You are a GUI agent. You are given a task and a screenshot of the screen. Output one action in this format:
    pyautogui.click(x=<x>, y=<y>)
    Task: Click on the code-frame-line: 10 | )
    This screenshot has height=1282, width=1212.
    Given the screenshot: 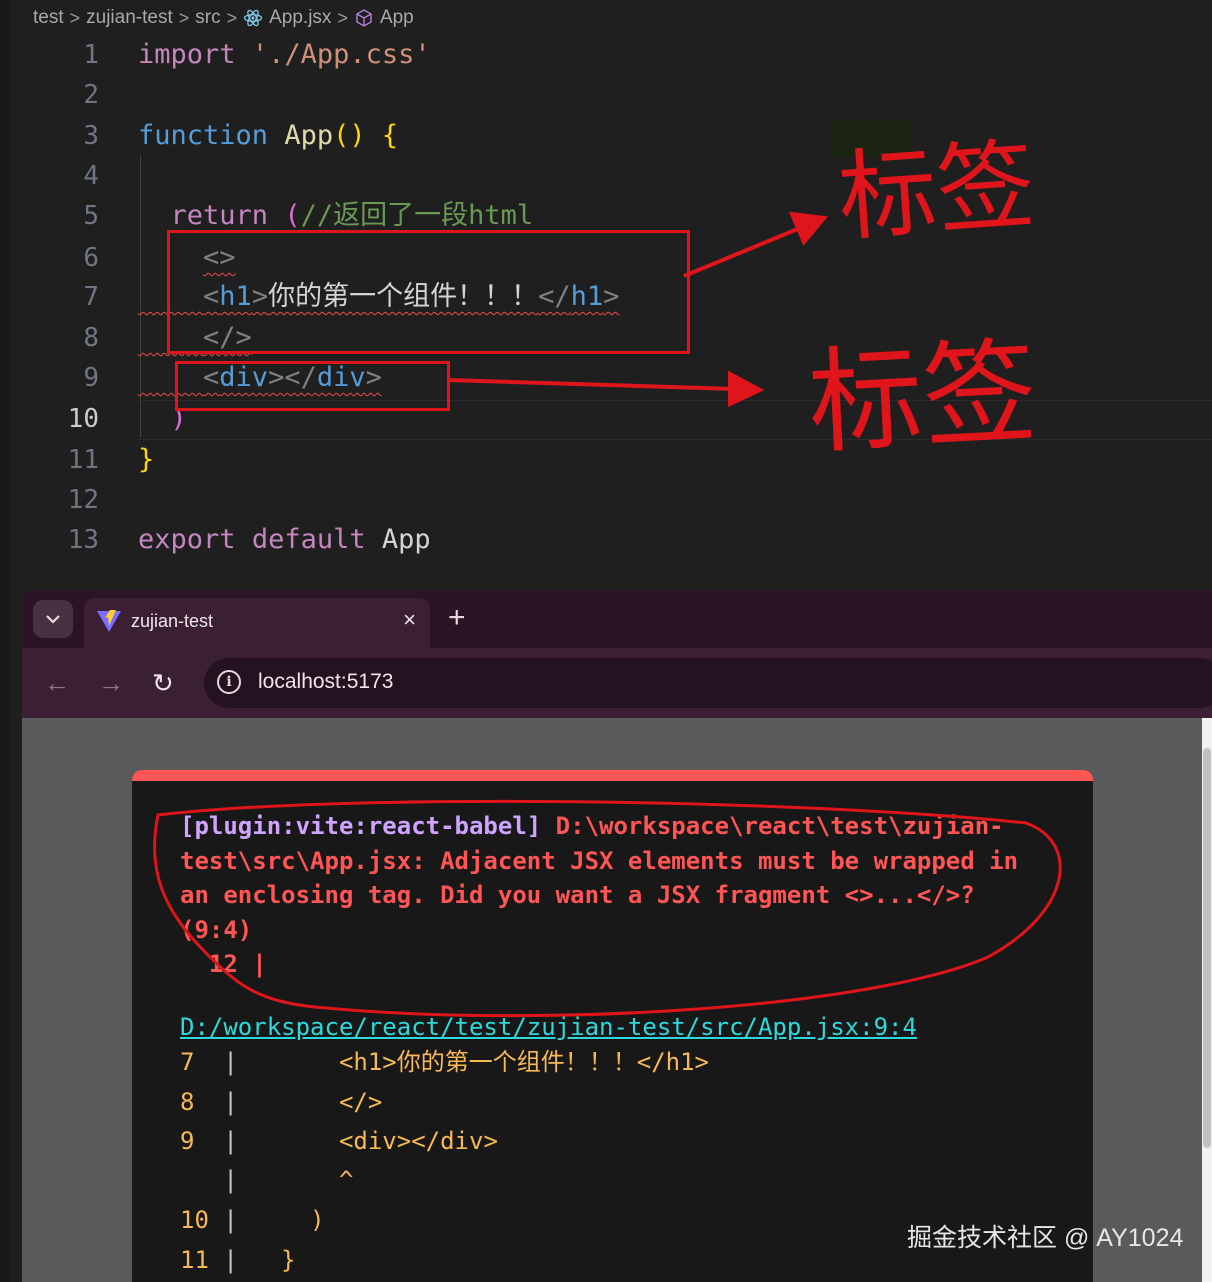 What is the action you would take?
    pyautogui.click(x=252, y=1220)
    